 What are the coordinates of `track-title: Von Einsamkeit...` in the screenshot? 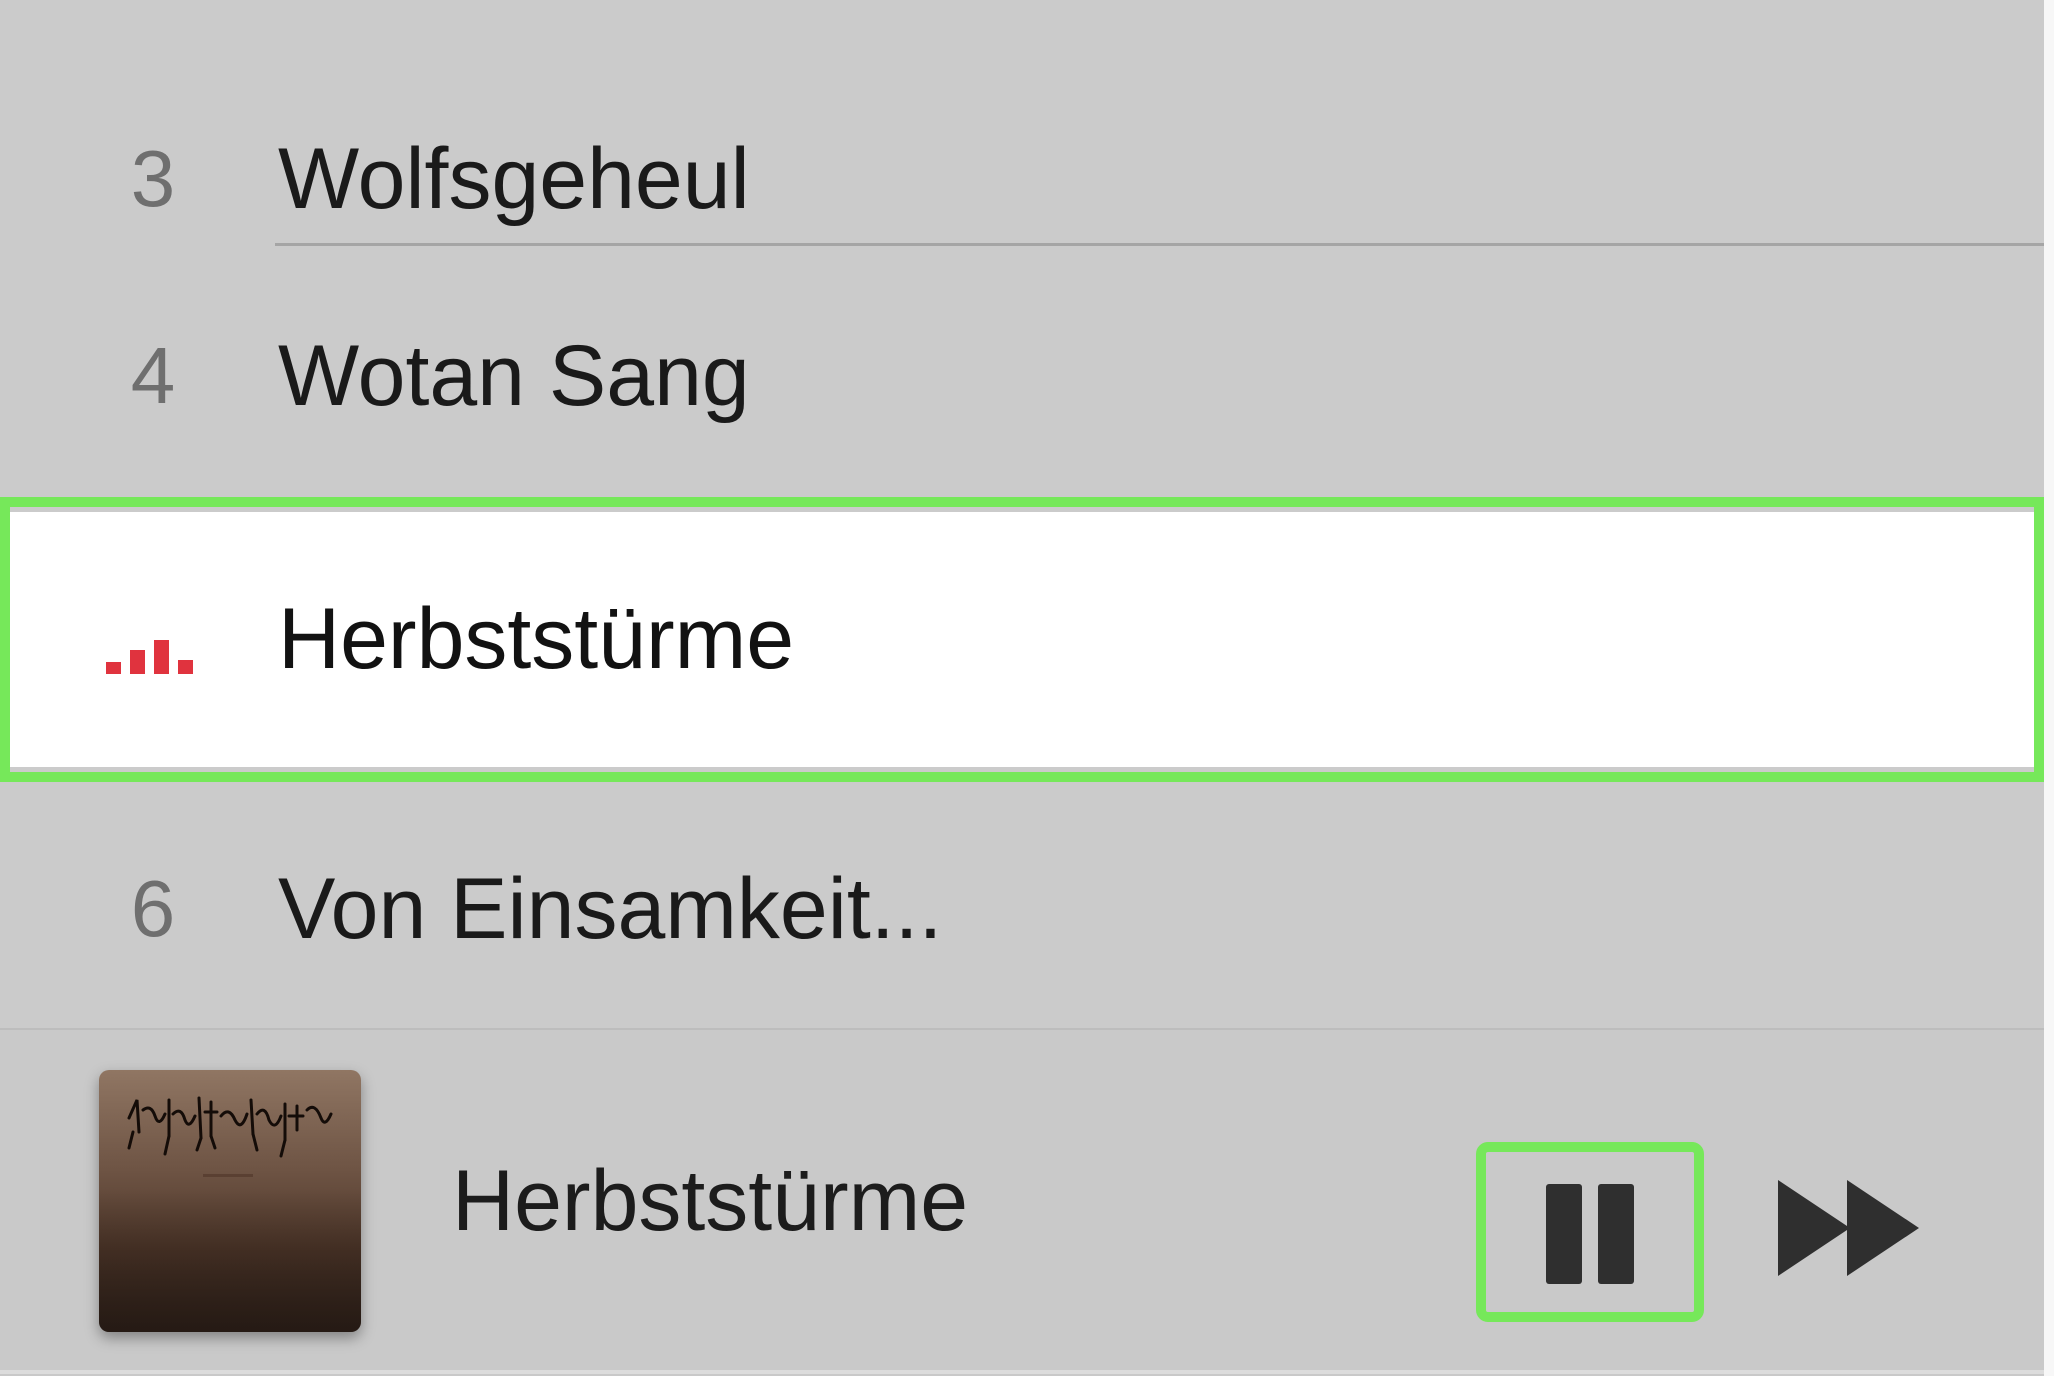 It's located at (610, 909).